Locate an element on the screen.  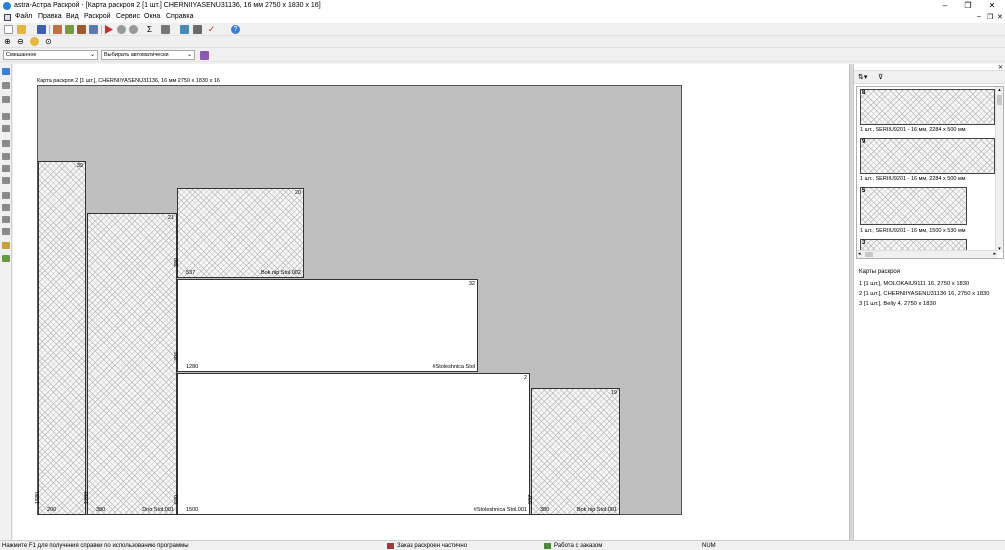
zoom-fit-icon: ⊙ is located at coordinates (49, 41).